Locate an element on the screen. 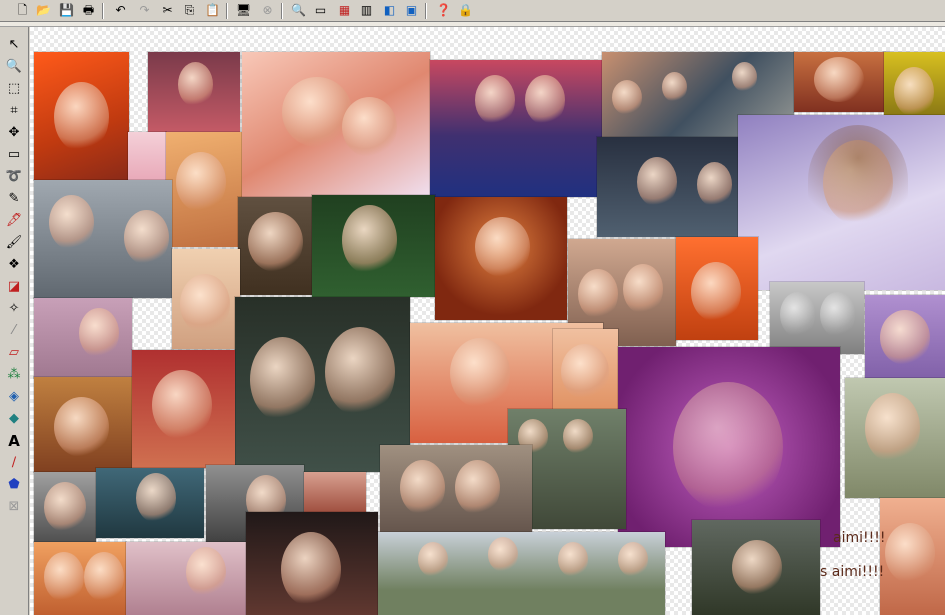 The image size is (945, 615). print-icon: 🖶 is located at coordinates (88, 10).